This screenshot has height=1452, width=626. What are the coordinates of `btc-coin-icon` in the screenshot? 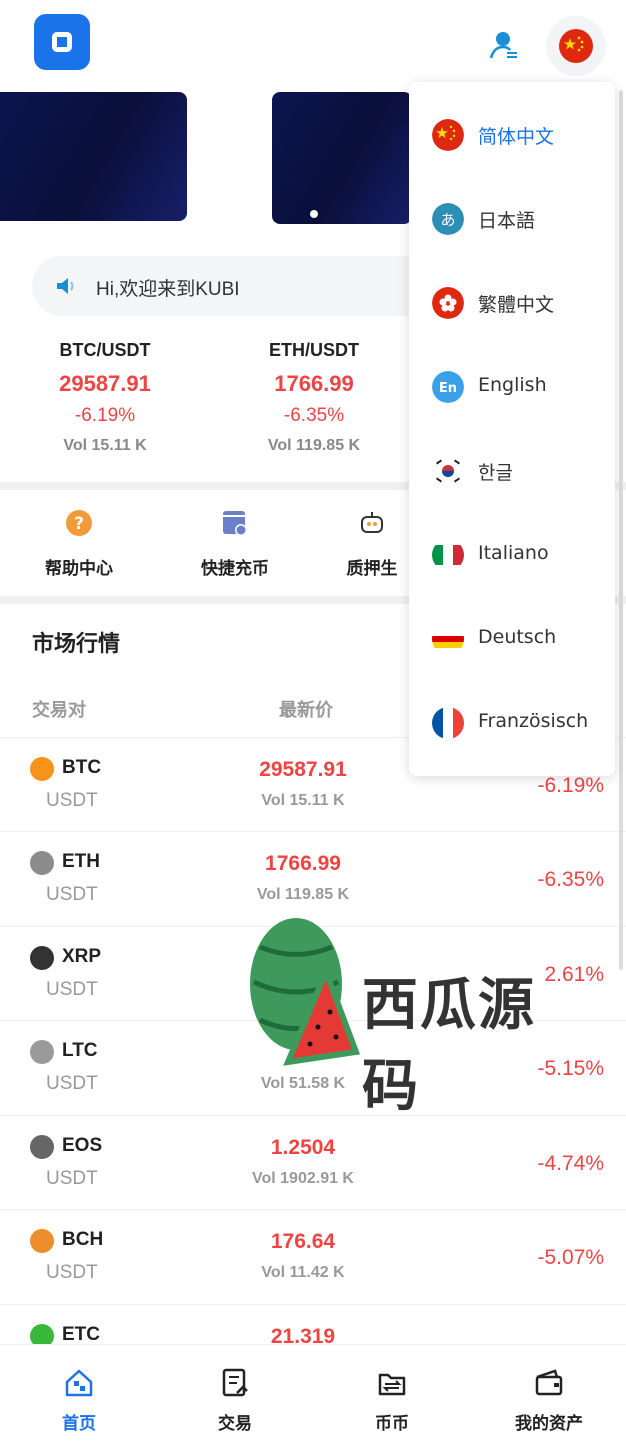 It's located at (42, 769).